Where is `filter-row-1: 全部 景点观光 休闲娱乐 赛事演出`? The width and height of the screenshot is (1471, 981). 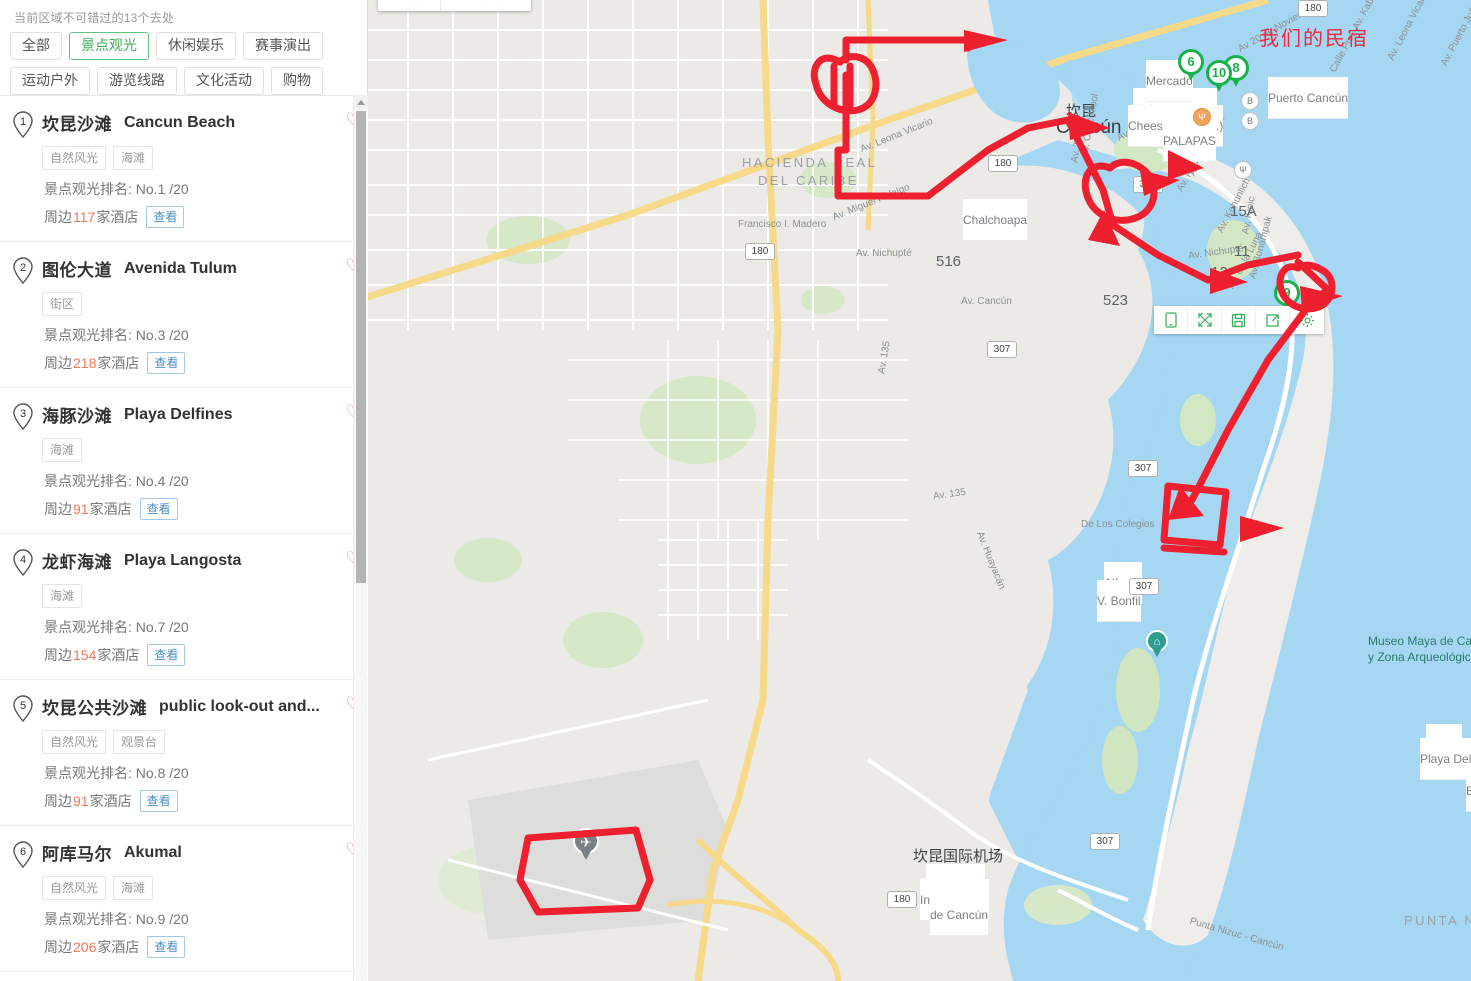 filter-row-1: 全部 景点观光 休闲娱乐 赛事演出 is located at coordinates (183, 46).